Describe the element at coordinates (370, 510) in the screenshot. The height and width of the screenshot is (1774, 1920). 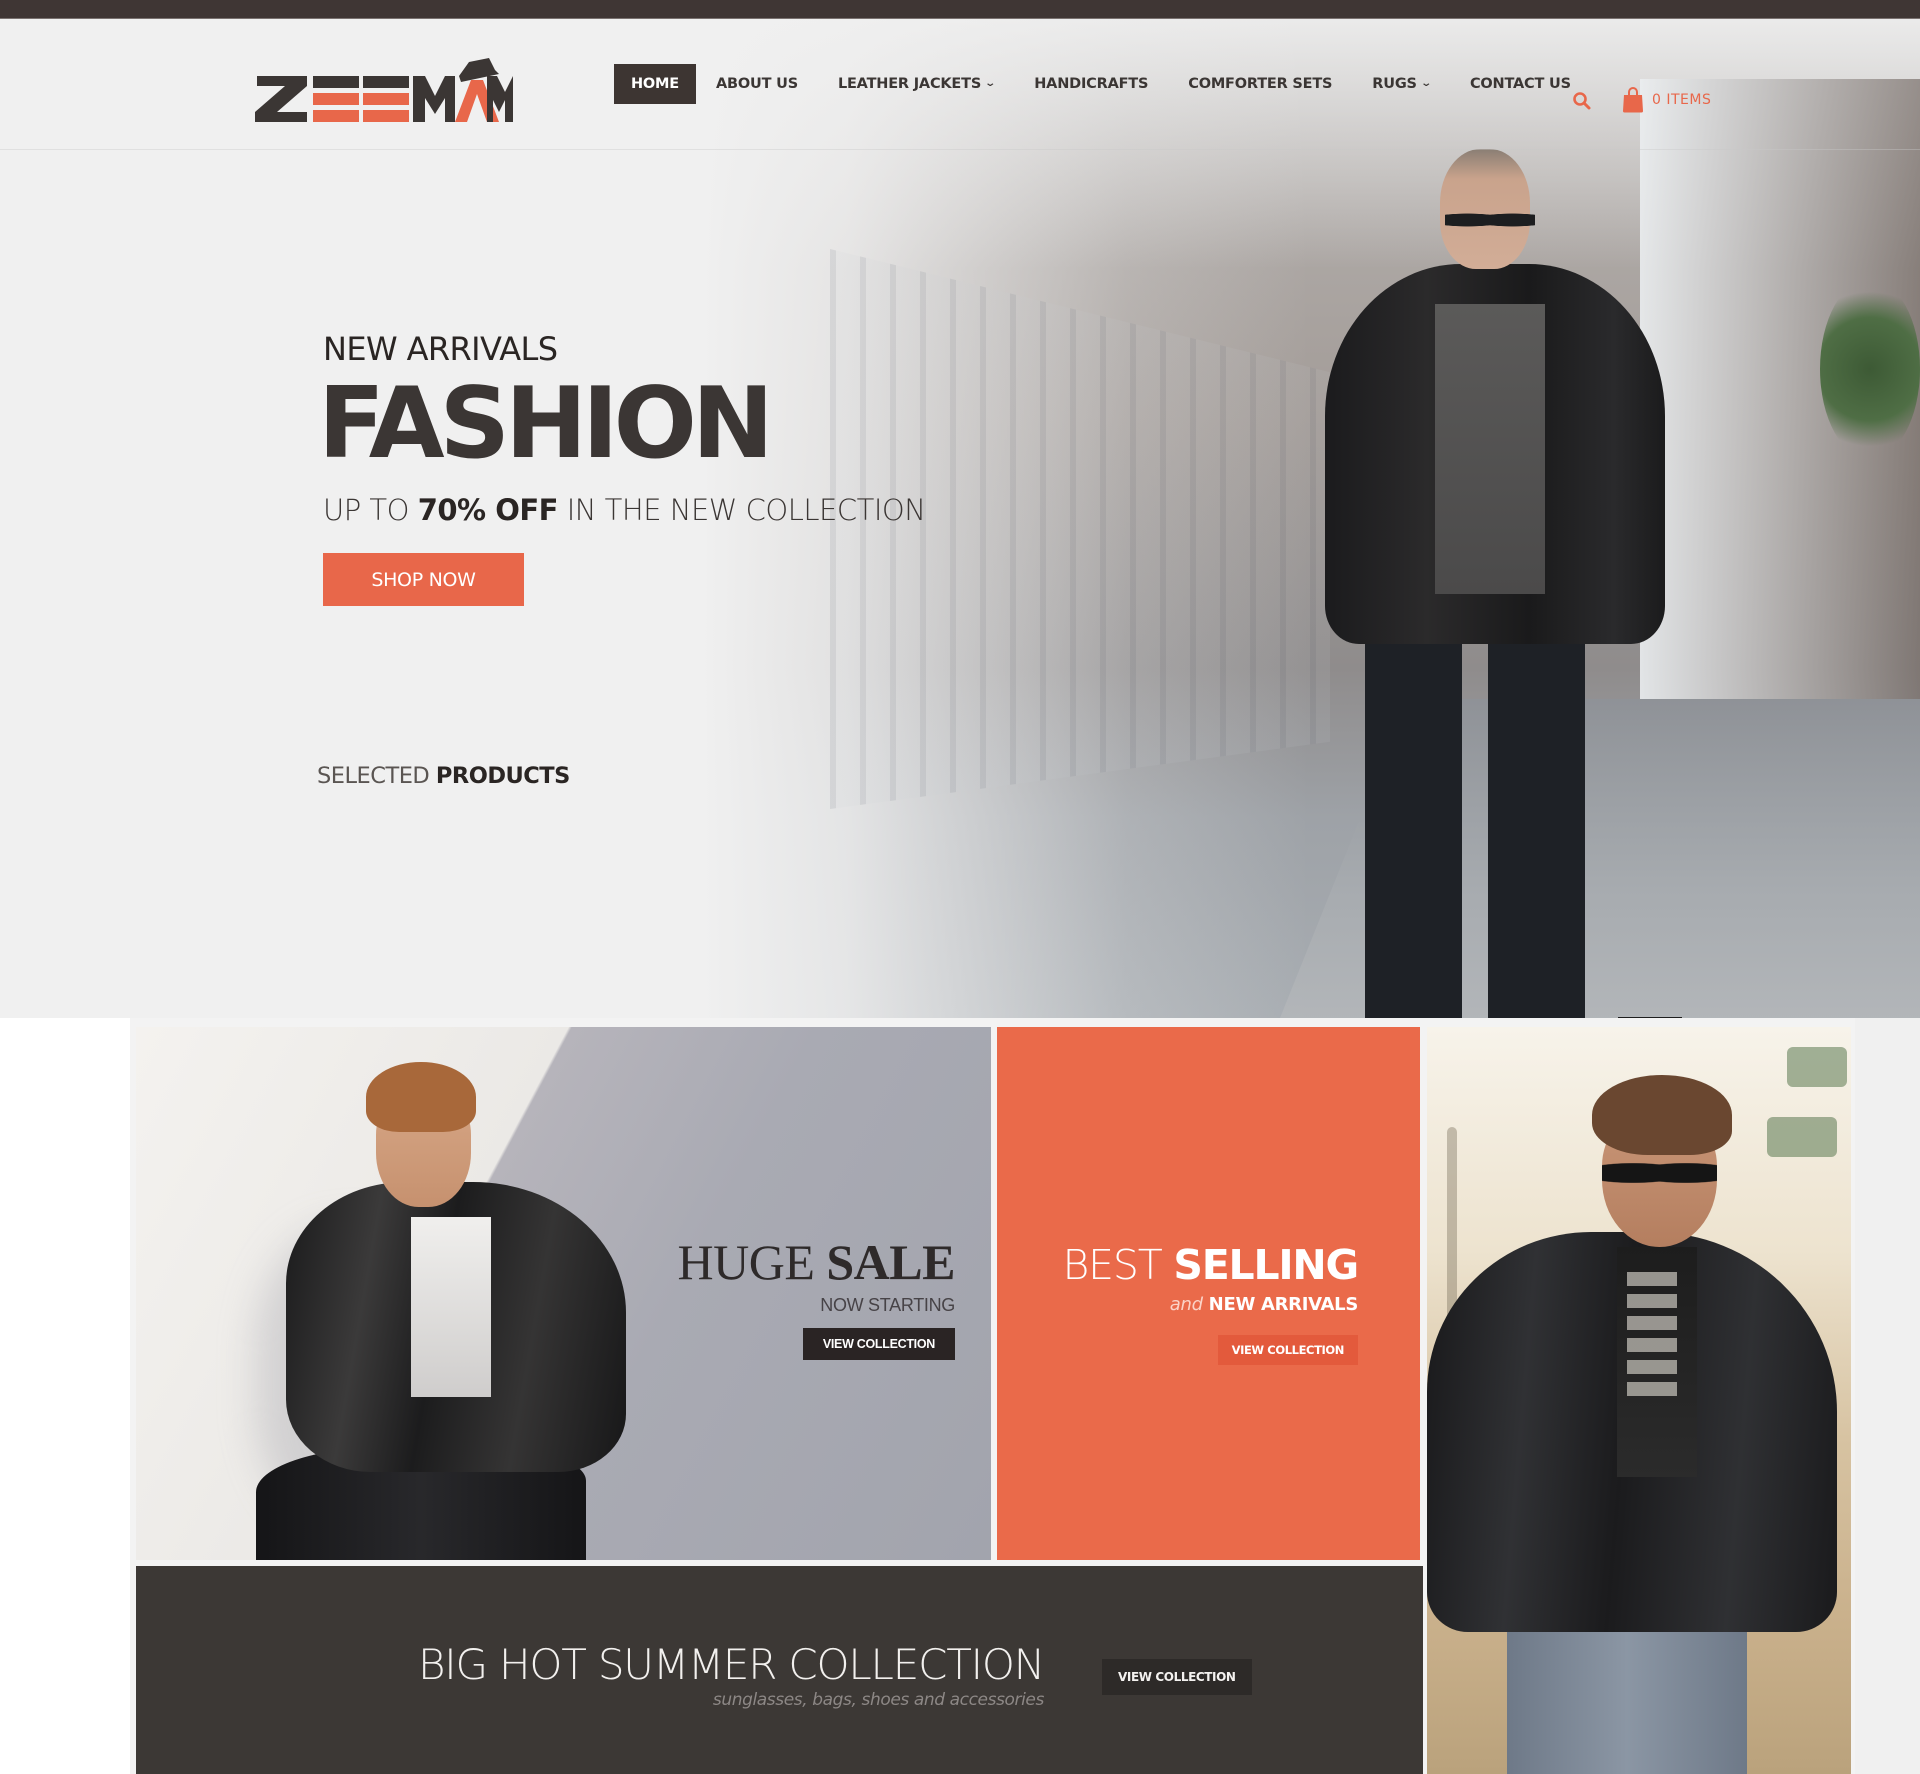
I see `promo-prefix: UP TO` at that location.